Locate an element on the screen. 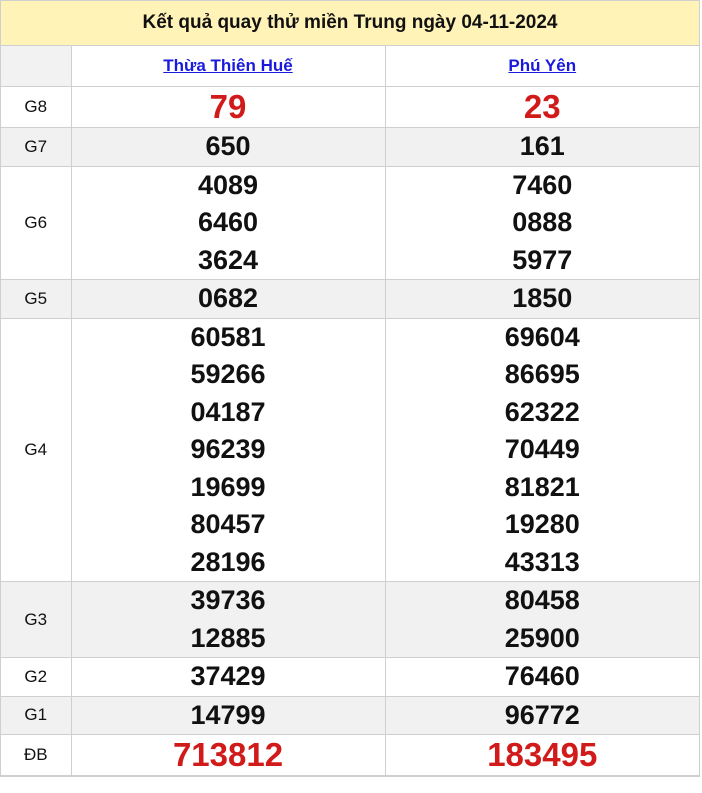 The width and height of the screenshot is (702, 793). province-header: Phú Yên is located at coordinates (541, 66).